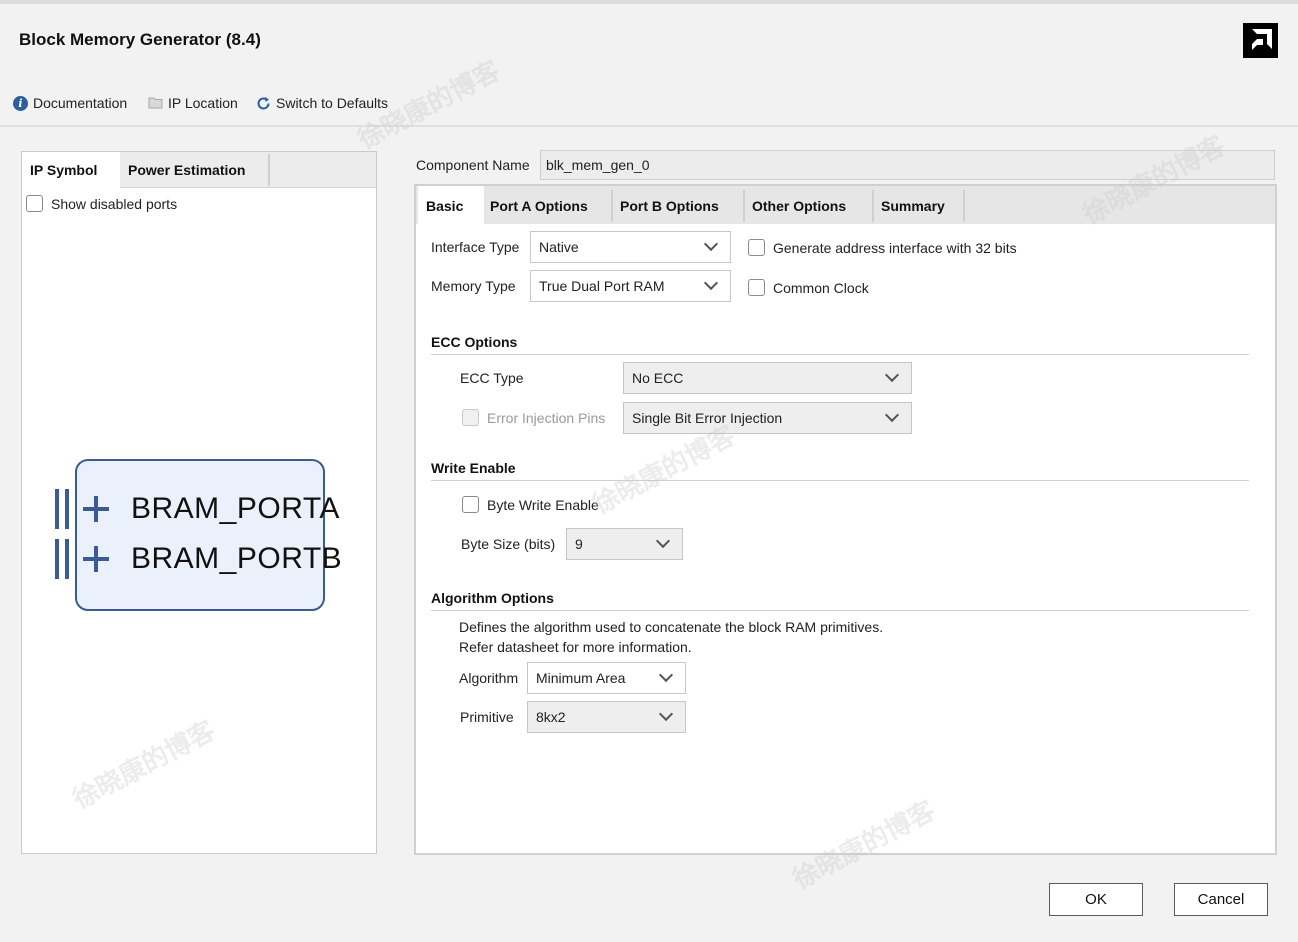  Describe the element at coordinates (194, 170) in the screenshot. I see `tab-power-estimation: Power Estimation` at that location.